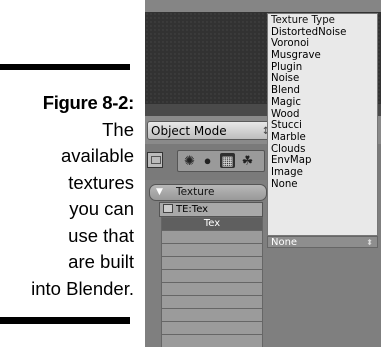  Describe the element at coordinates (192, 209) in the screenshot. I see `datablock-name: TE:Tex` at that location.